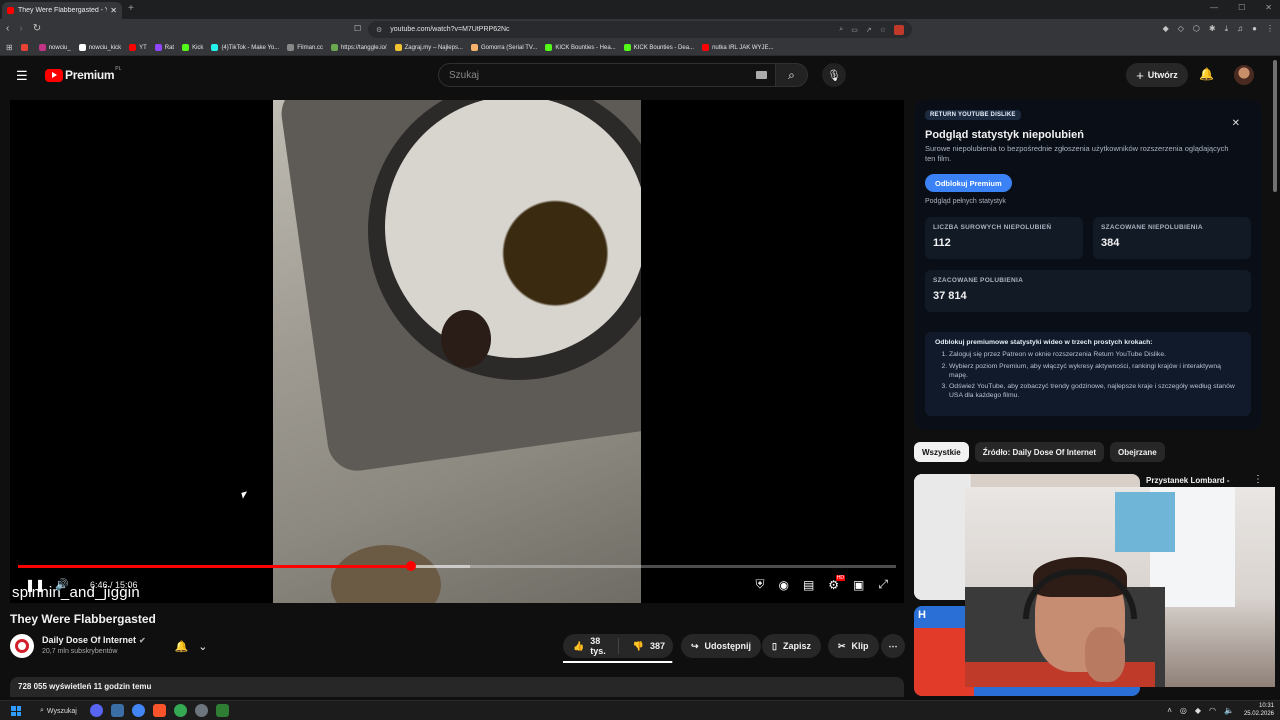  I want to click on chip-watched: Obejrzane, so click(1137, 452).